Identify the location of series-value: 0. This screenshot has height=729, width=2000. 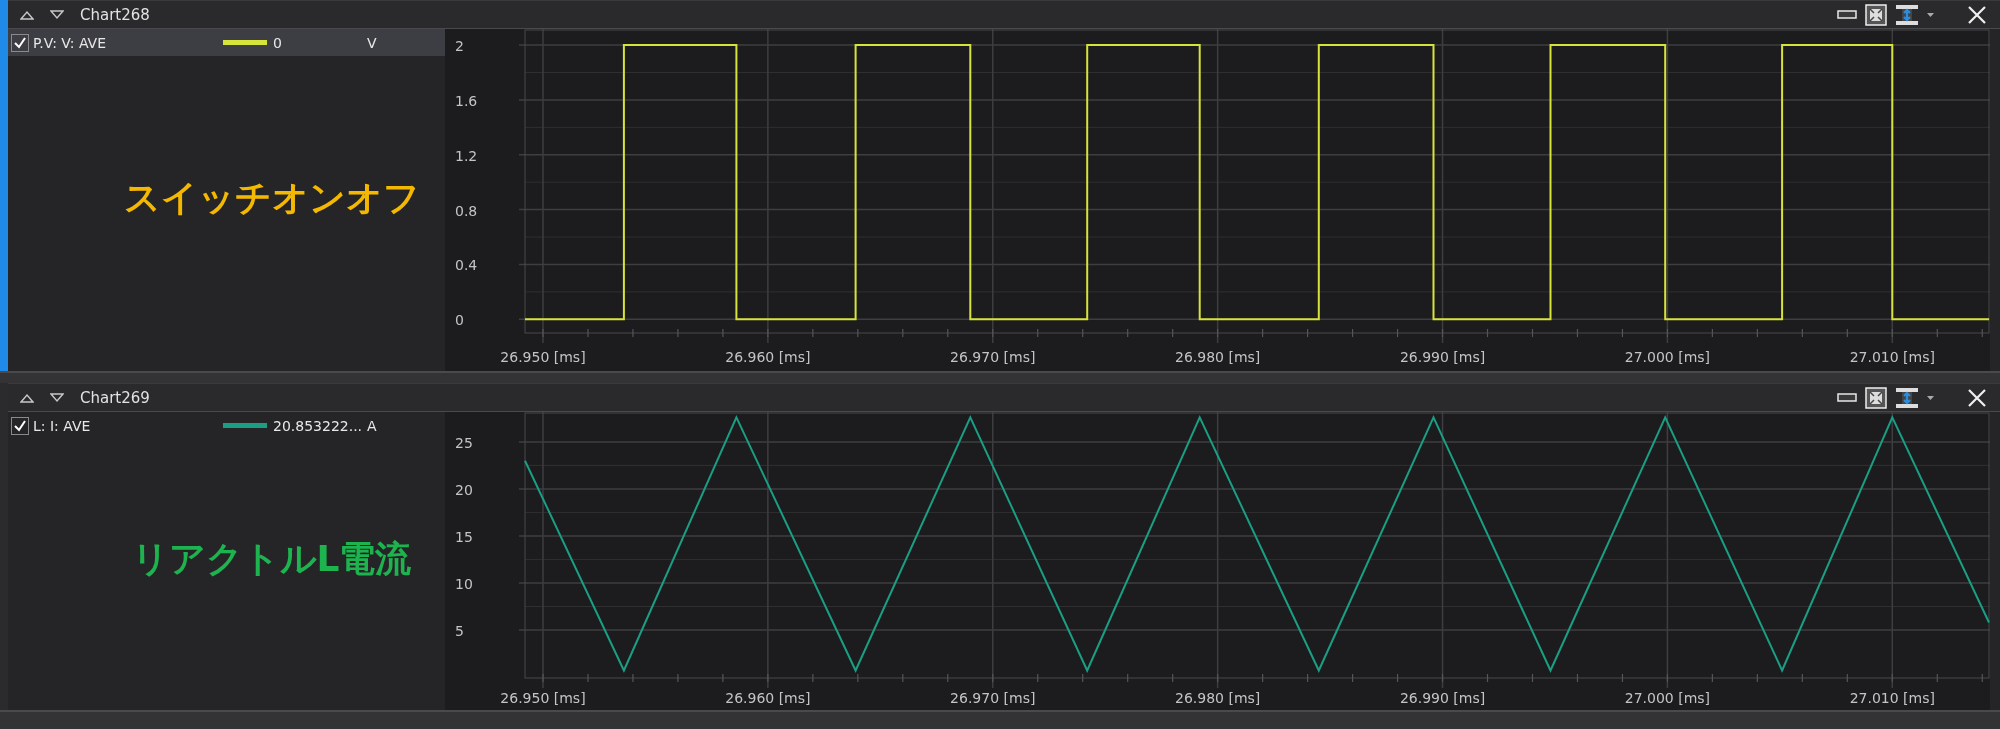
(278, 42).